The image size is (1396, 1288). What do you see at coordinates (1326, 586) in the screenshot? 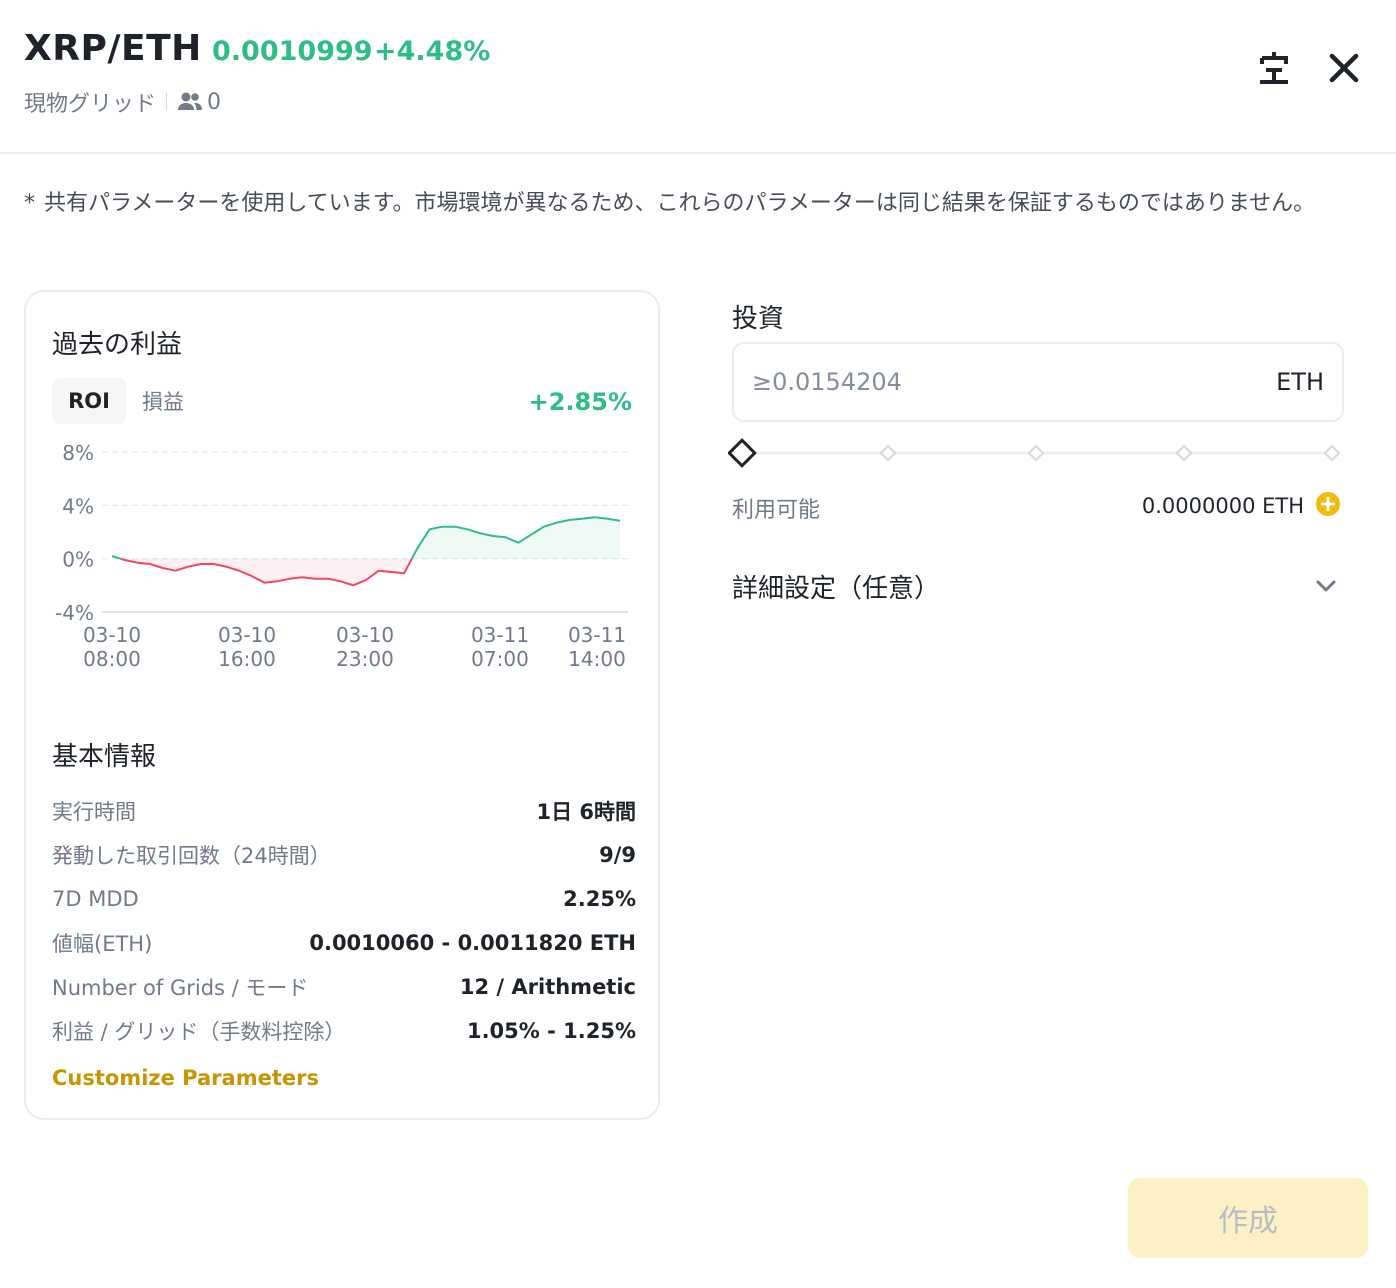
I see `chevron-down-icon` at bounding box center [1326, 586].